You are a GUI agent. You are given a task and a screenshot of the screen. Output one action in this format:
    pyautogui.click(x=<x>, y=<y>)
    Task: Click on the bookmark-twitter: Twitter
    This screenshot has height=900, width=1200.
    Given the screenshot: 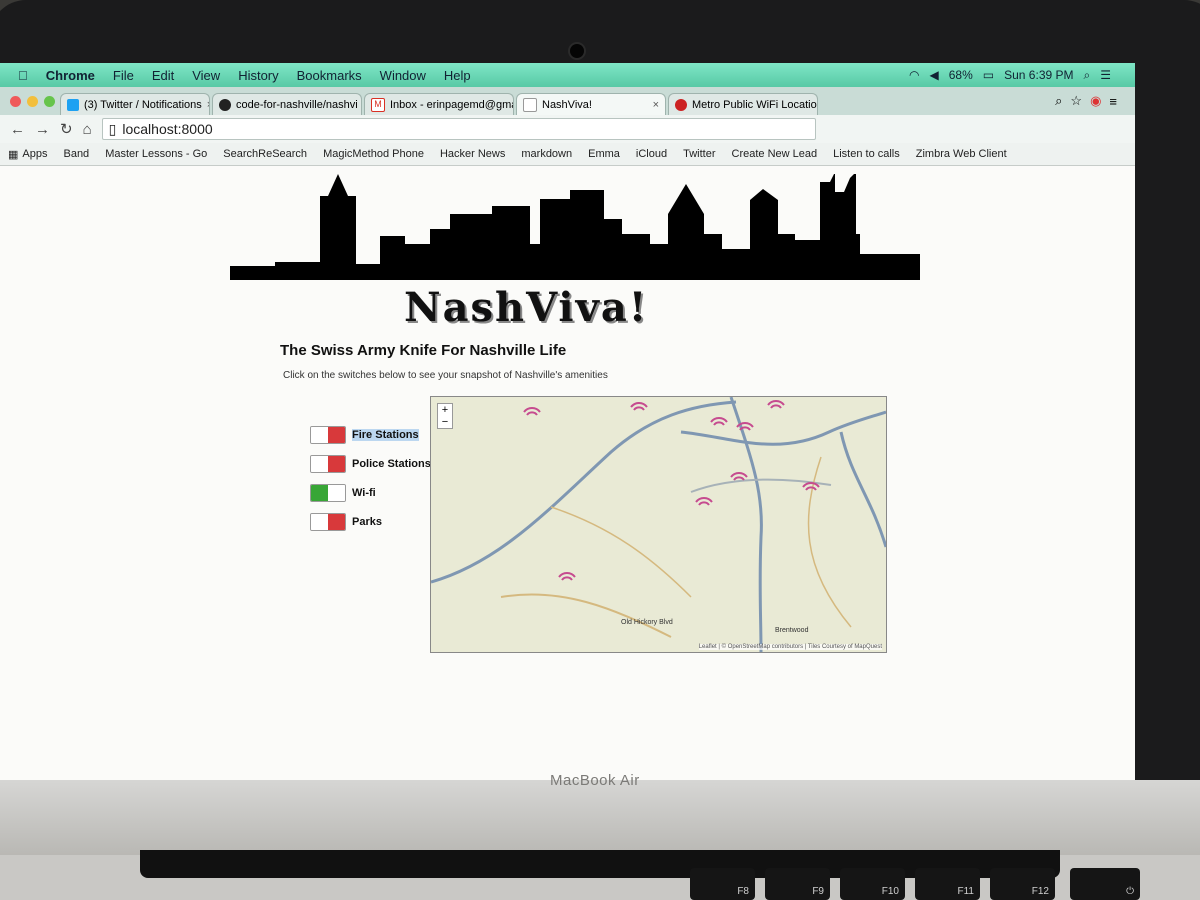 What is the action you would take?
    pyautogui.click(x=699, y=154)
    